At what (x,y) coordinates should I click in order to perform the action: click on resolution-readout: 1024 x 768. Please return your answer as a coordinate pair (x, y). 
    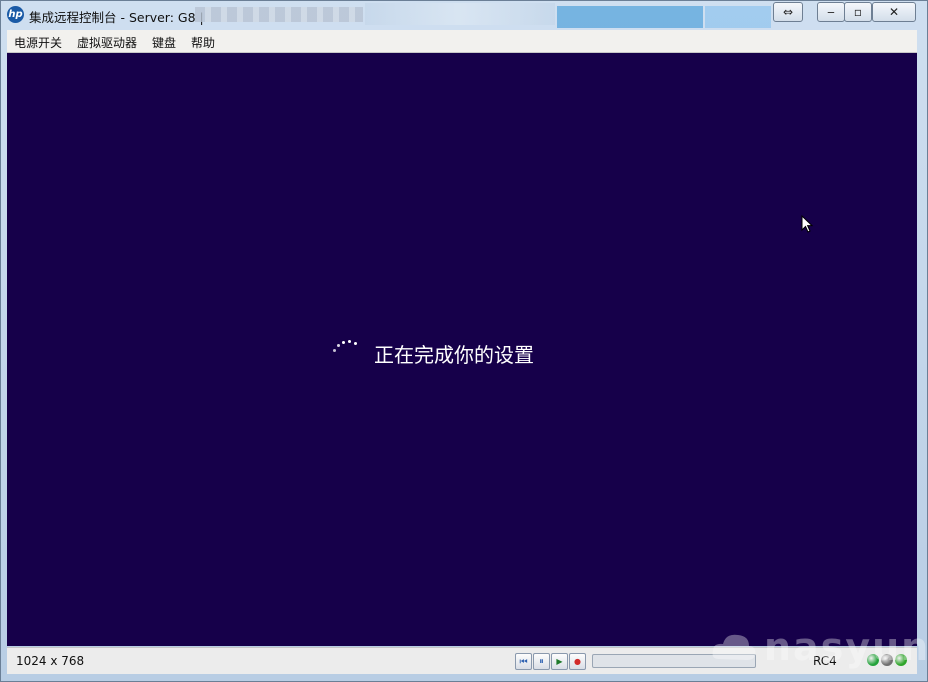
    Looking at the image, I should click on (50, 661).